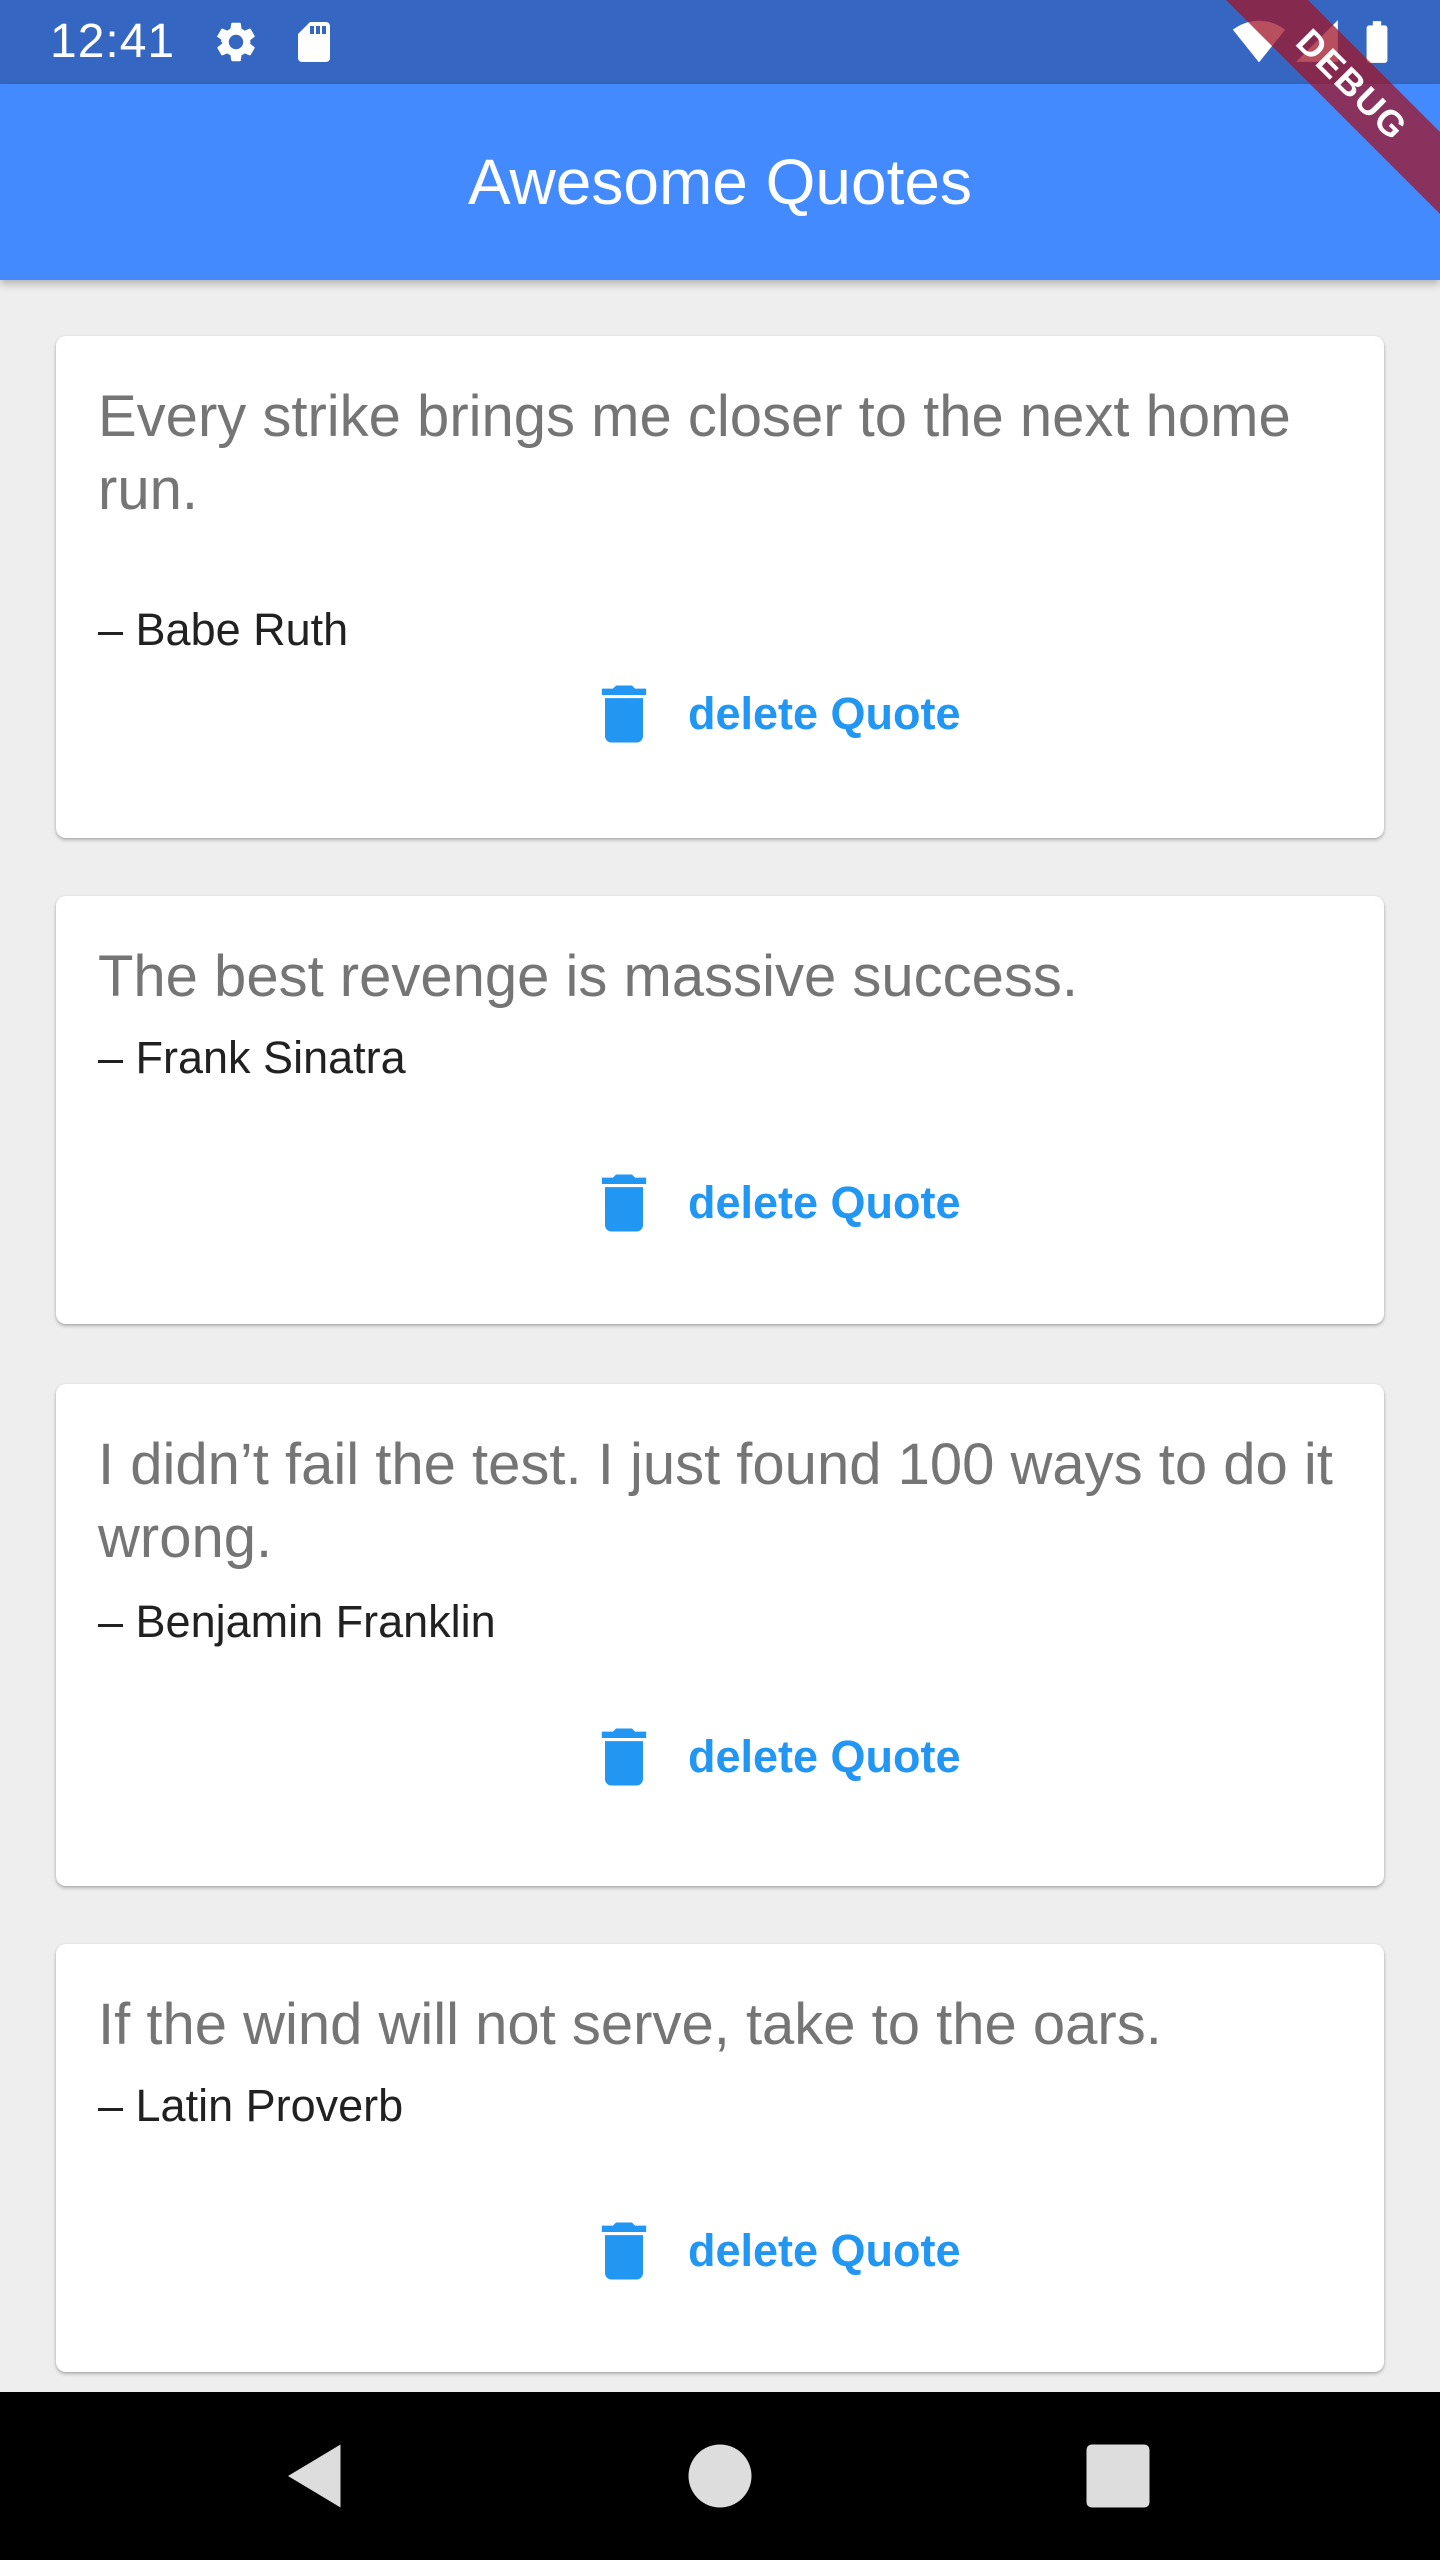 This screenshot has height=2560, width=1440. I want to click on app-title: Awesome Quotes, so click(720, 182).